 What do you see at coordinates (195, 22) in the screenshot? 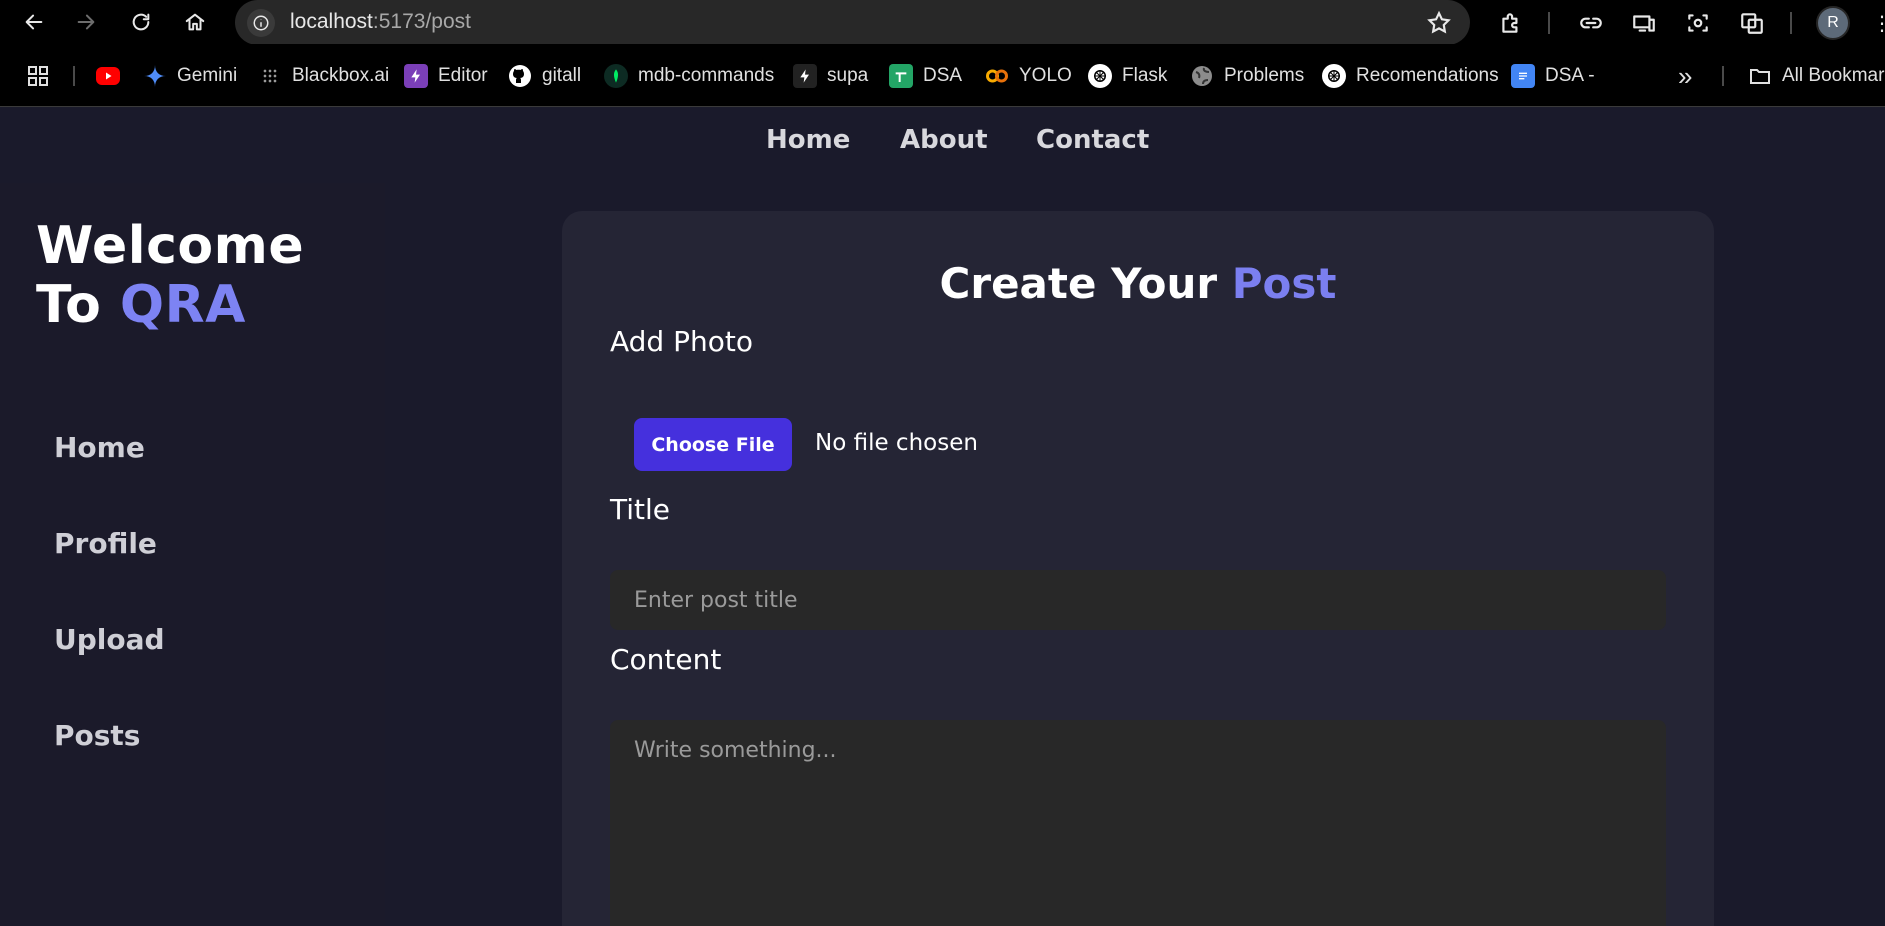
I see `home-icon` at bounding box center [195, 22].